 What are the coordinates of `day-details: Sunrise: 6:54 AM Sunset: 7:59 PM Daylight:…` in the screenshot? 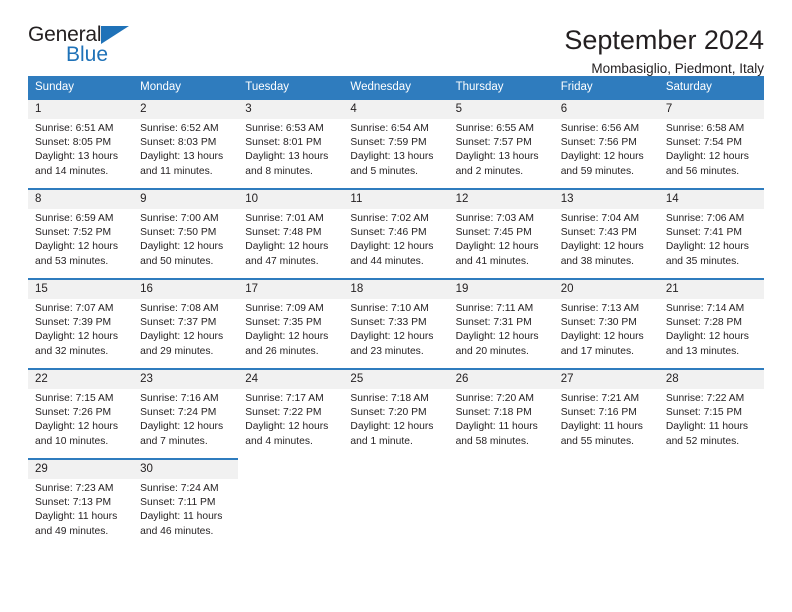 It's located at (395, 149).